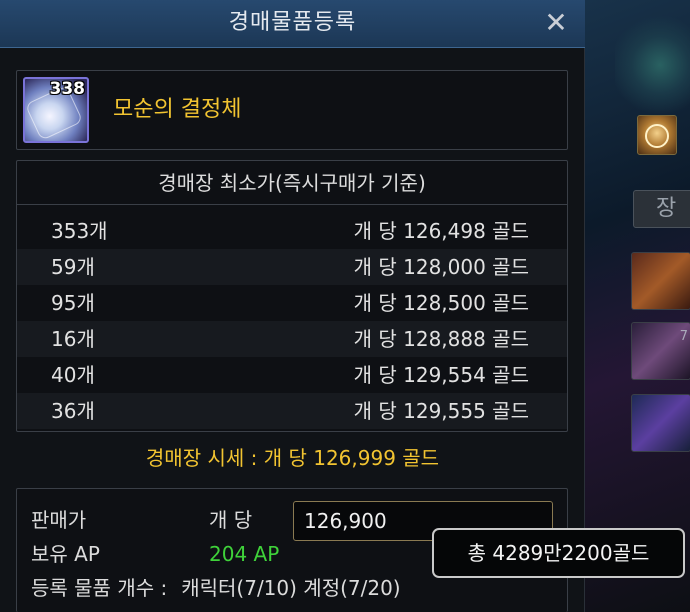 The height and width of the screenshot is (612, 690). I want to click on row-count: 40개, so click(73, 375).